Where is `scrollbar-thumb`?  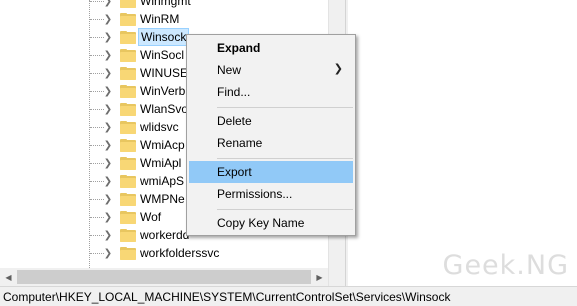 scrollbar-thumb is located at coordinates (164, 277).